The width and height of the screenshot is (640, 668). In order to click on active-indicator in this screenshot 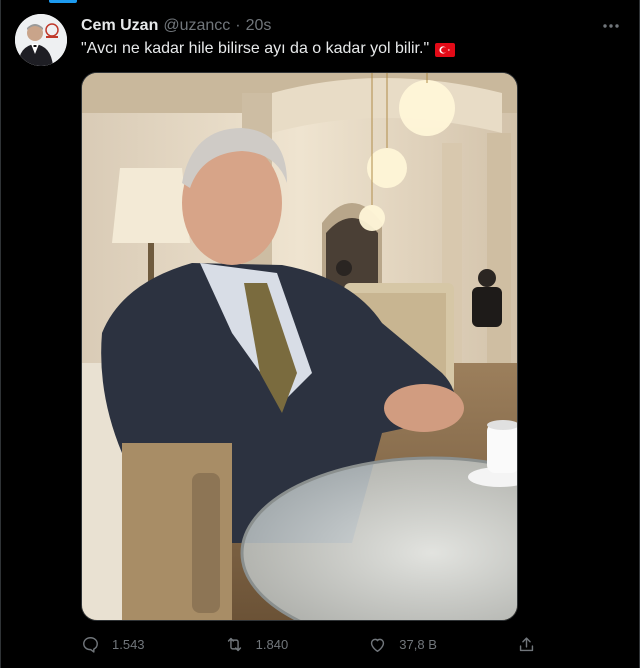, I will do `click(63, 1)`.